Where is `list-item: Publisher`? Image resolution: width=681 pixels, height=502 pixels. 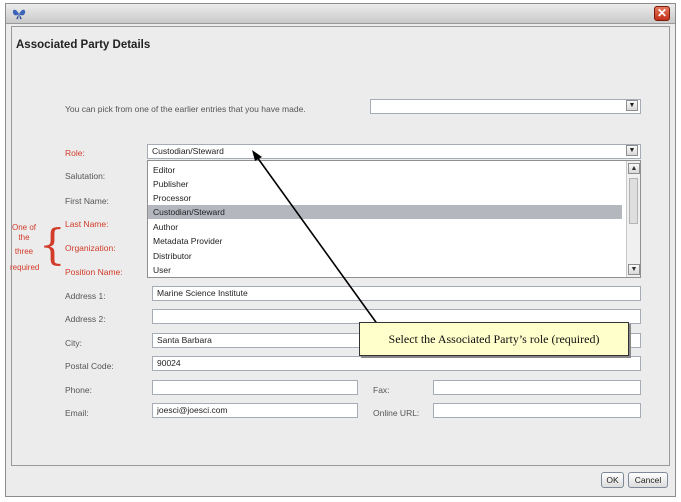 list-item: Publisher is located at coordinates (385, 184).